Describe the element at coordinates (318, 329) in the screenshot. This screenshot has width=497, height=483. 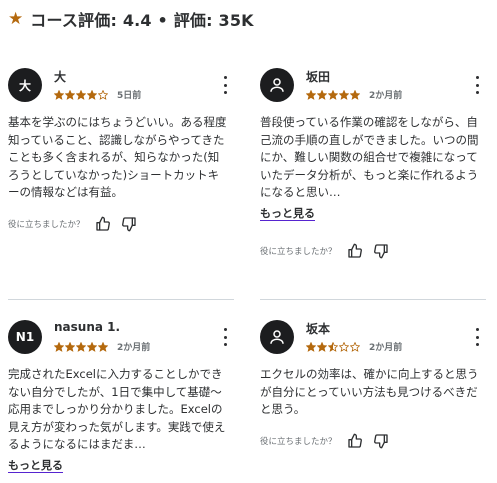
I see `reviewer-name: 坂本` at that location.